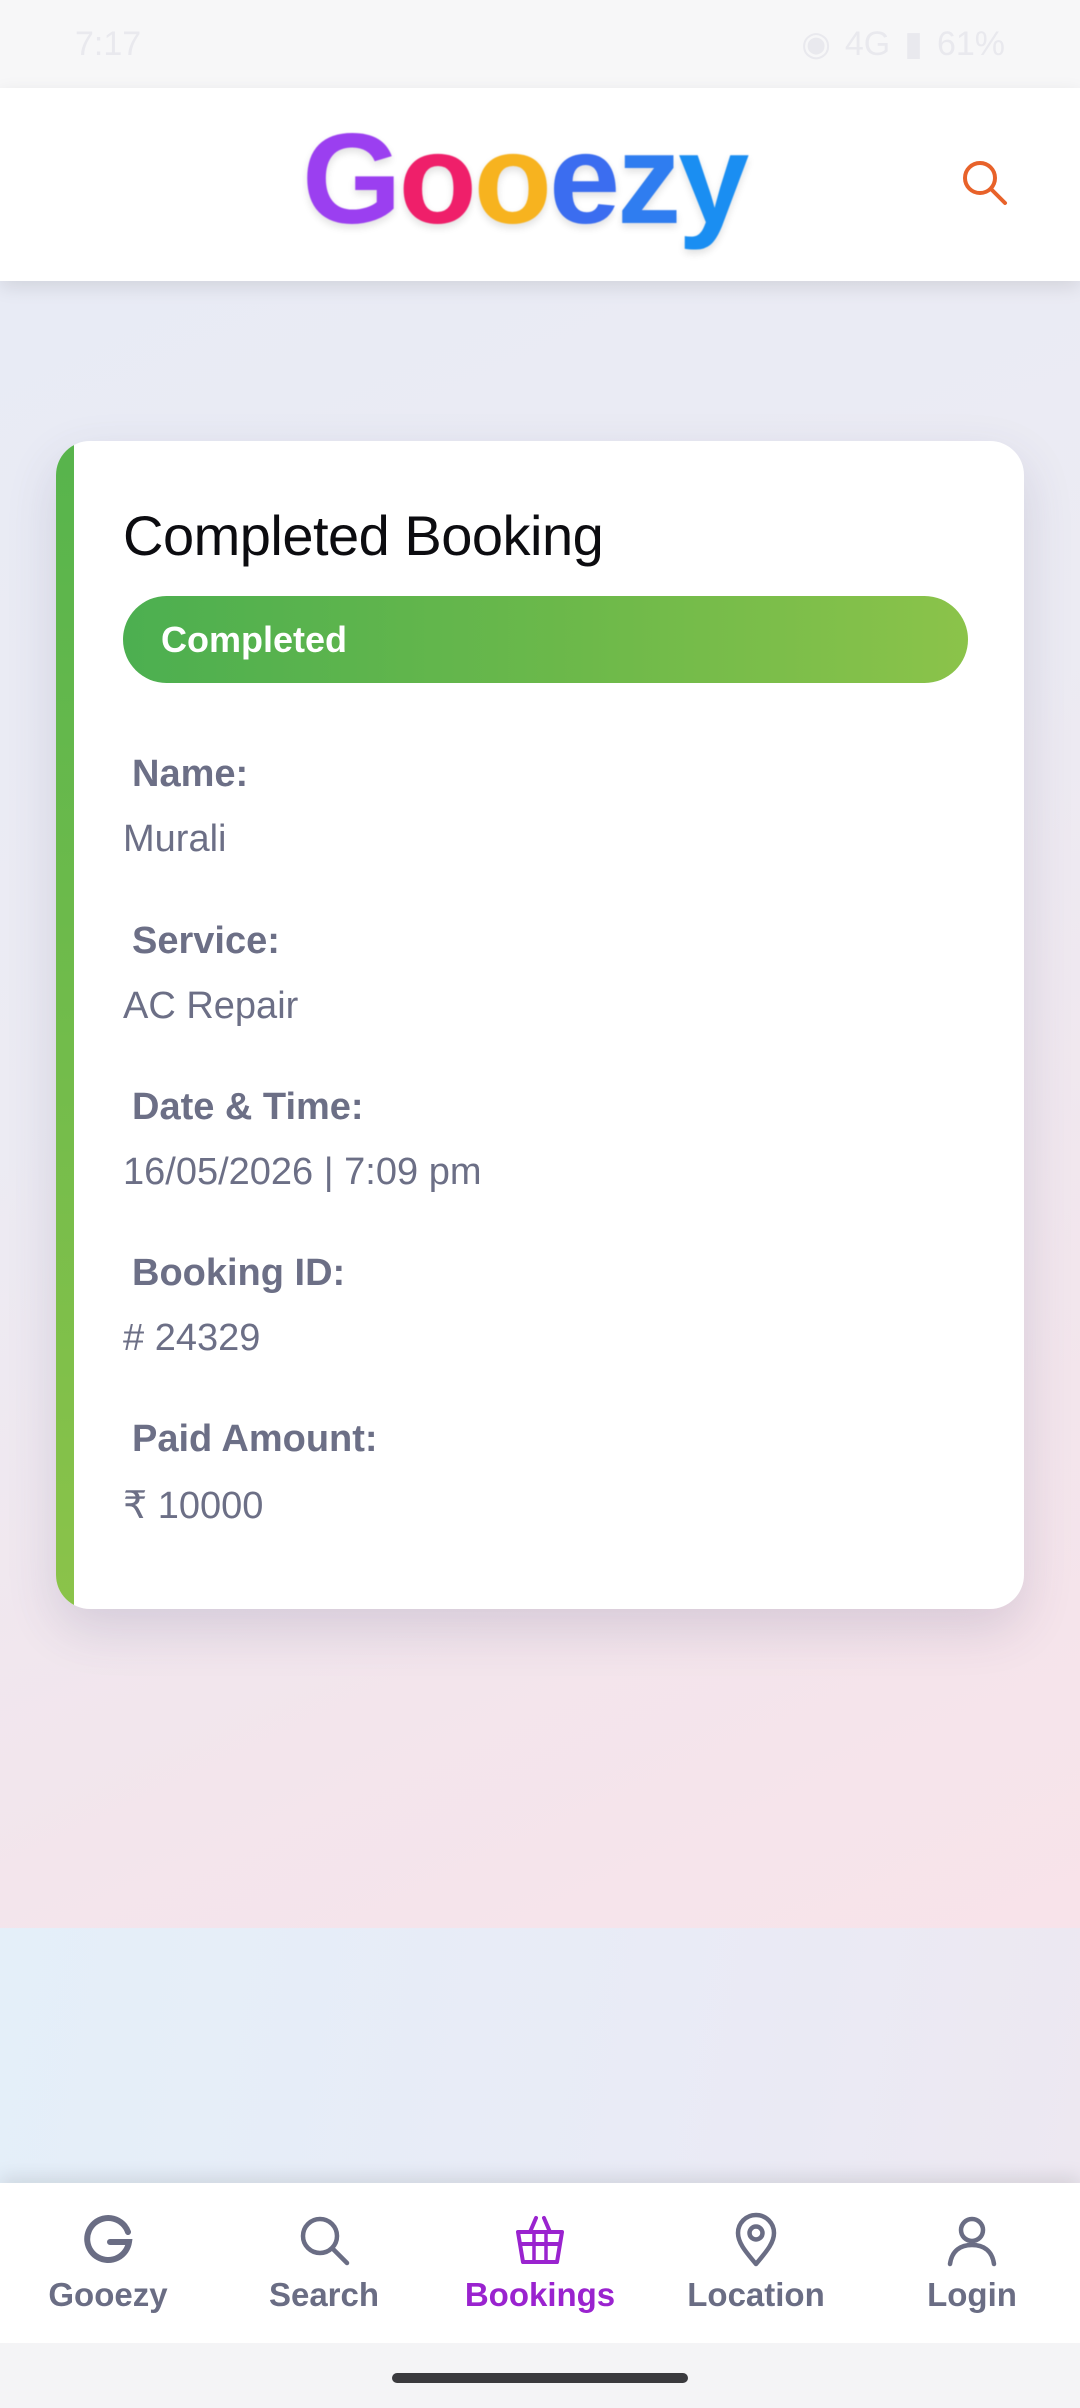  Describe the element at coordinates (363, 535) in the screenshot. I see `booking-title: Completed Booking` at that location.